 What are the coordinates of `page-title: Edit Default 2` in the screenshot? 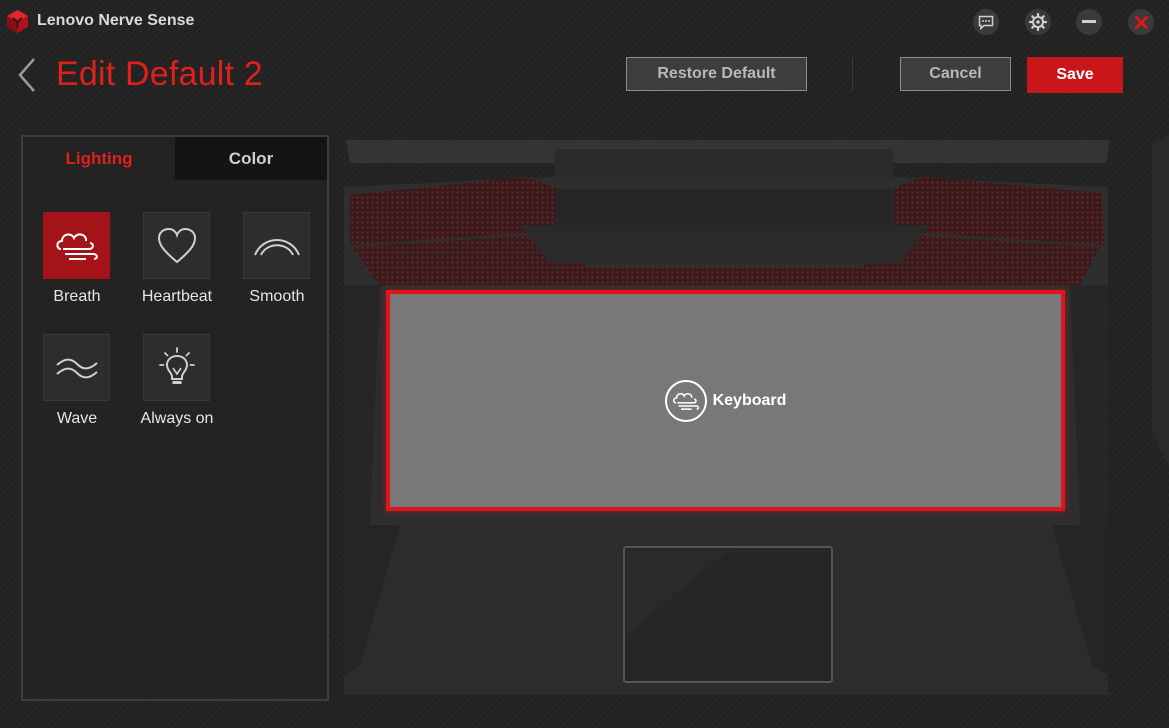 It's located at (159, 74).